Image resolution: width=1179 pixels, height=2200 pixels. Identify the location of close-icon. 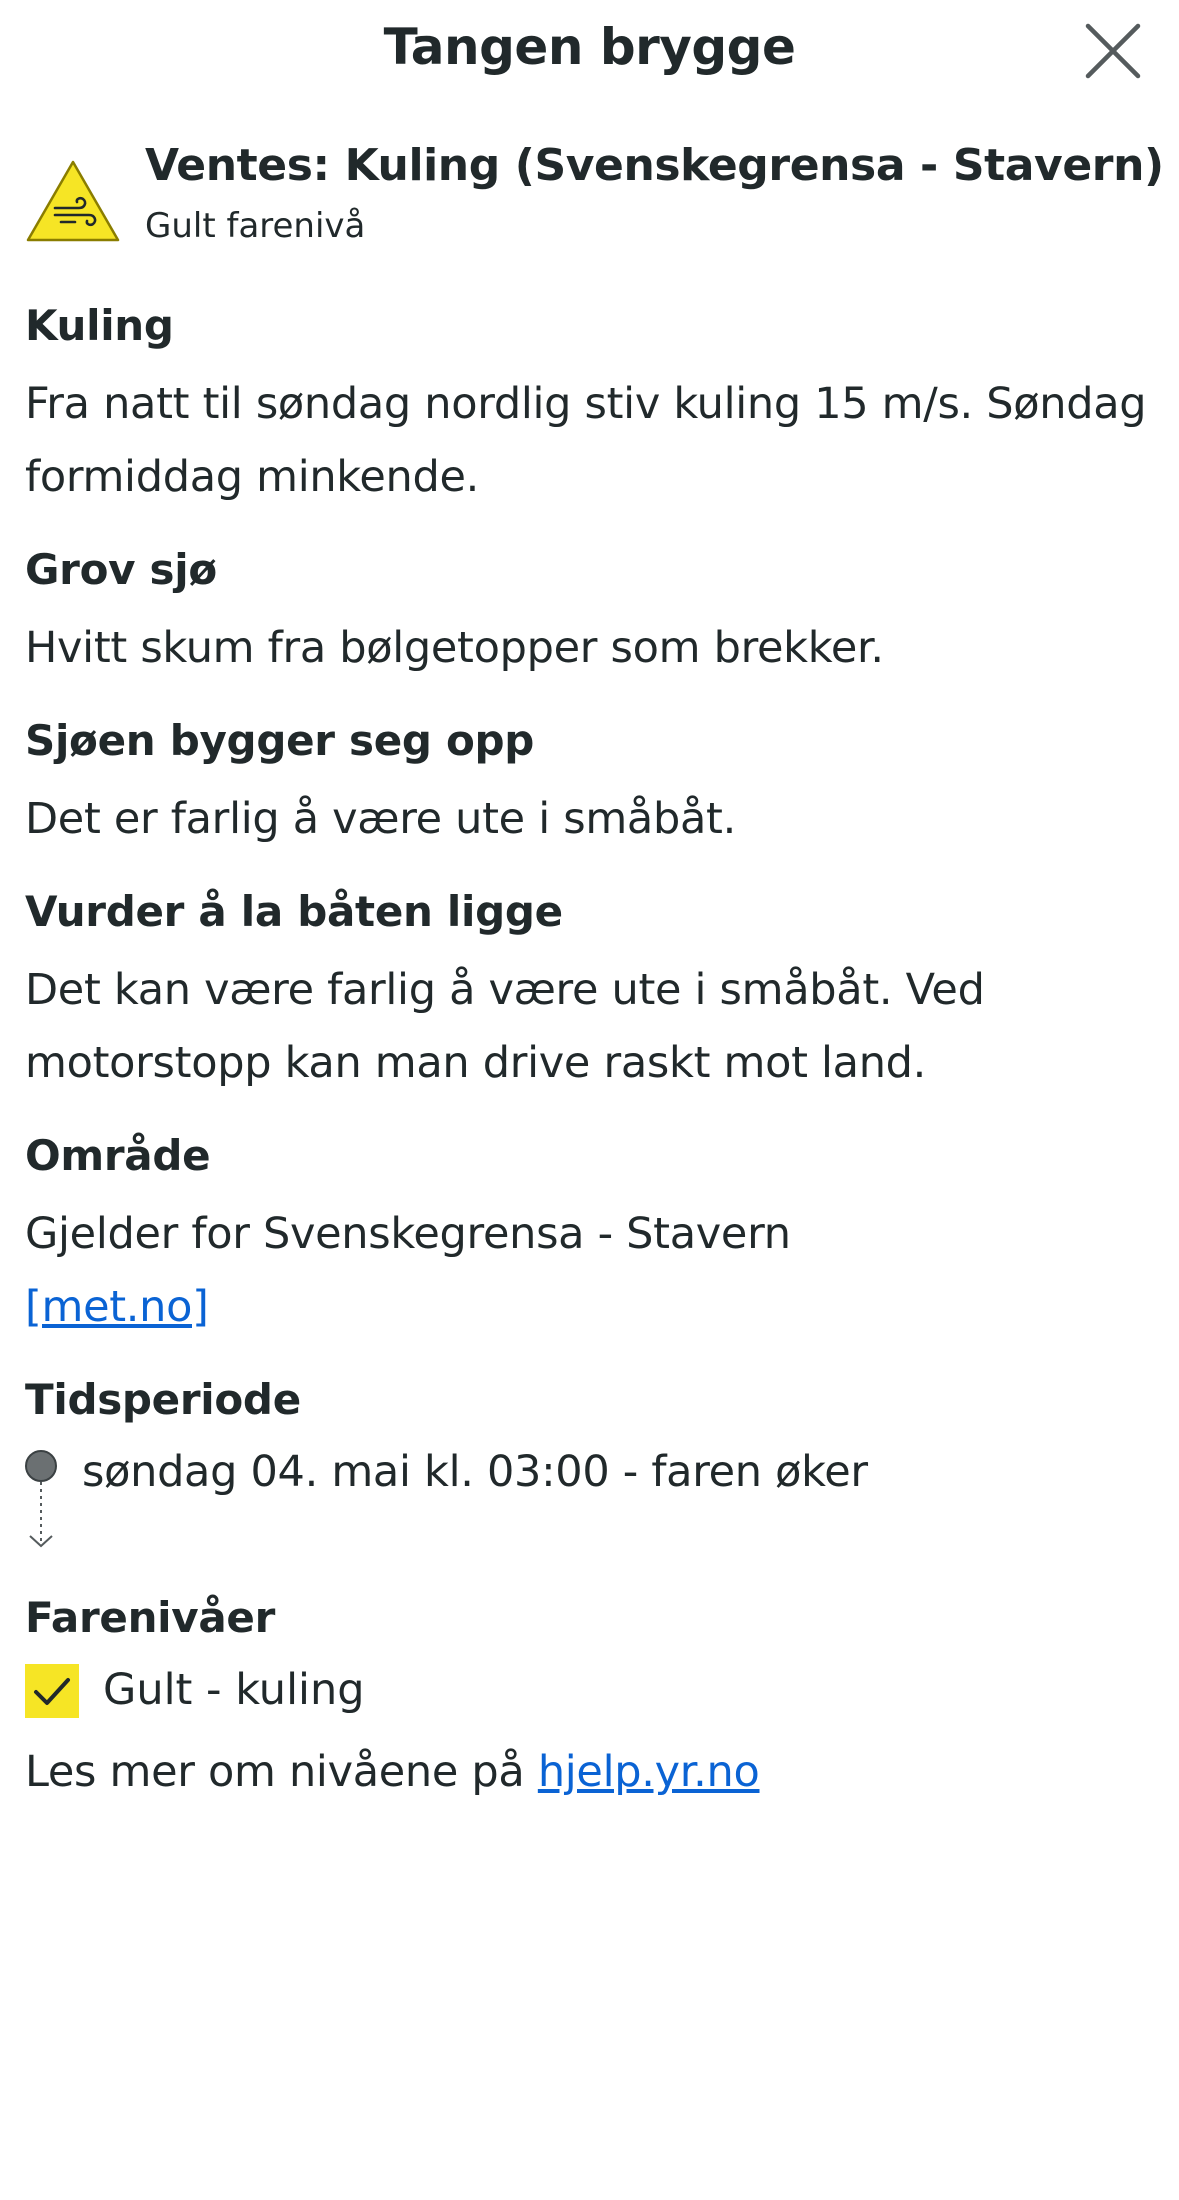
(1113, 51).